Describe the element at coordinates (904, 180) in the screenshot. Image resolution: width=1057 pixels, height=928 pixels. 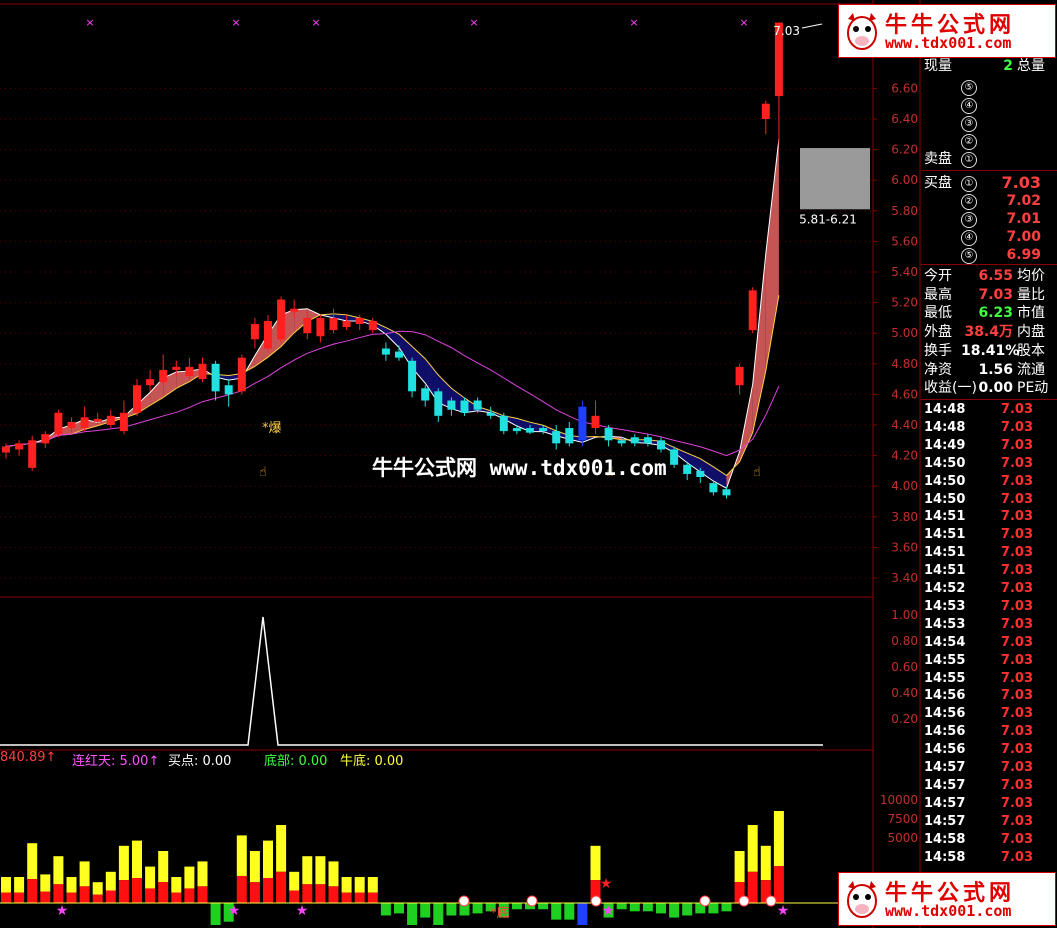
I see `price-axis-label: 6.00` at that location.